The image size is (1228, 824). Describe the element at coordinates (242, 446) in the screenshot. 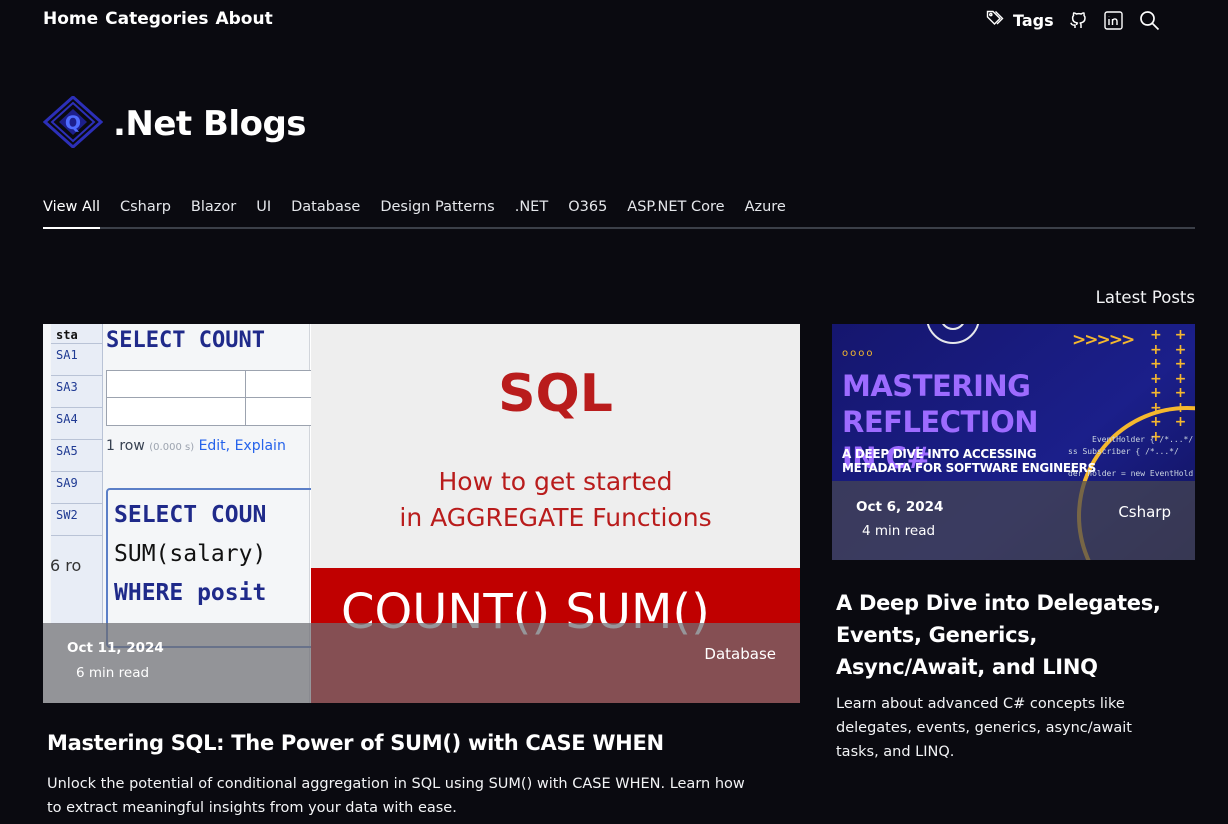

I see `rows-links: Edit, Explain` at that location.